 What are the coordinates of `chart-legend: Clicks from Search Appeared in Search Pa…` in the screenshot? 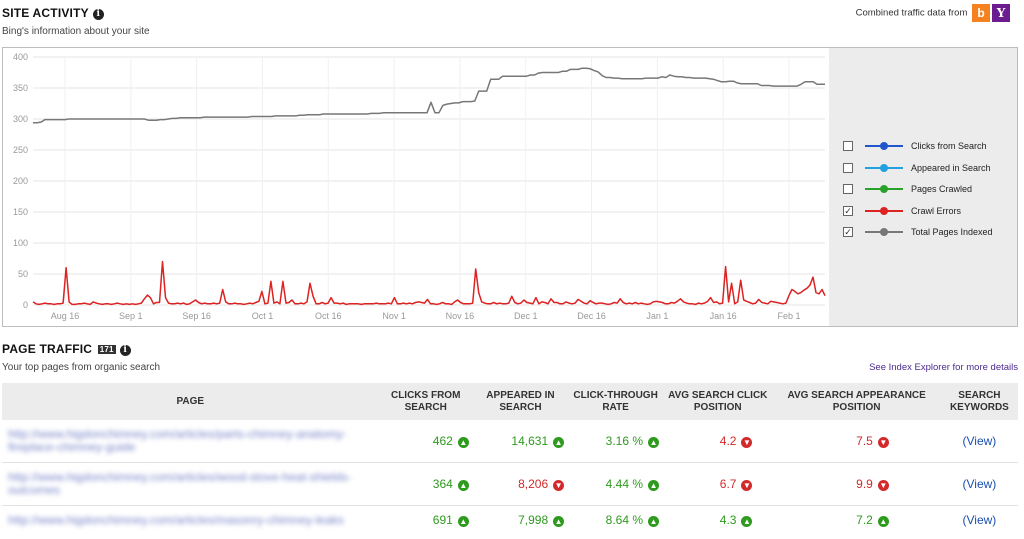 It's located at (923, 187).